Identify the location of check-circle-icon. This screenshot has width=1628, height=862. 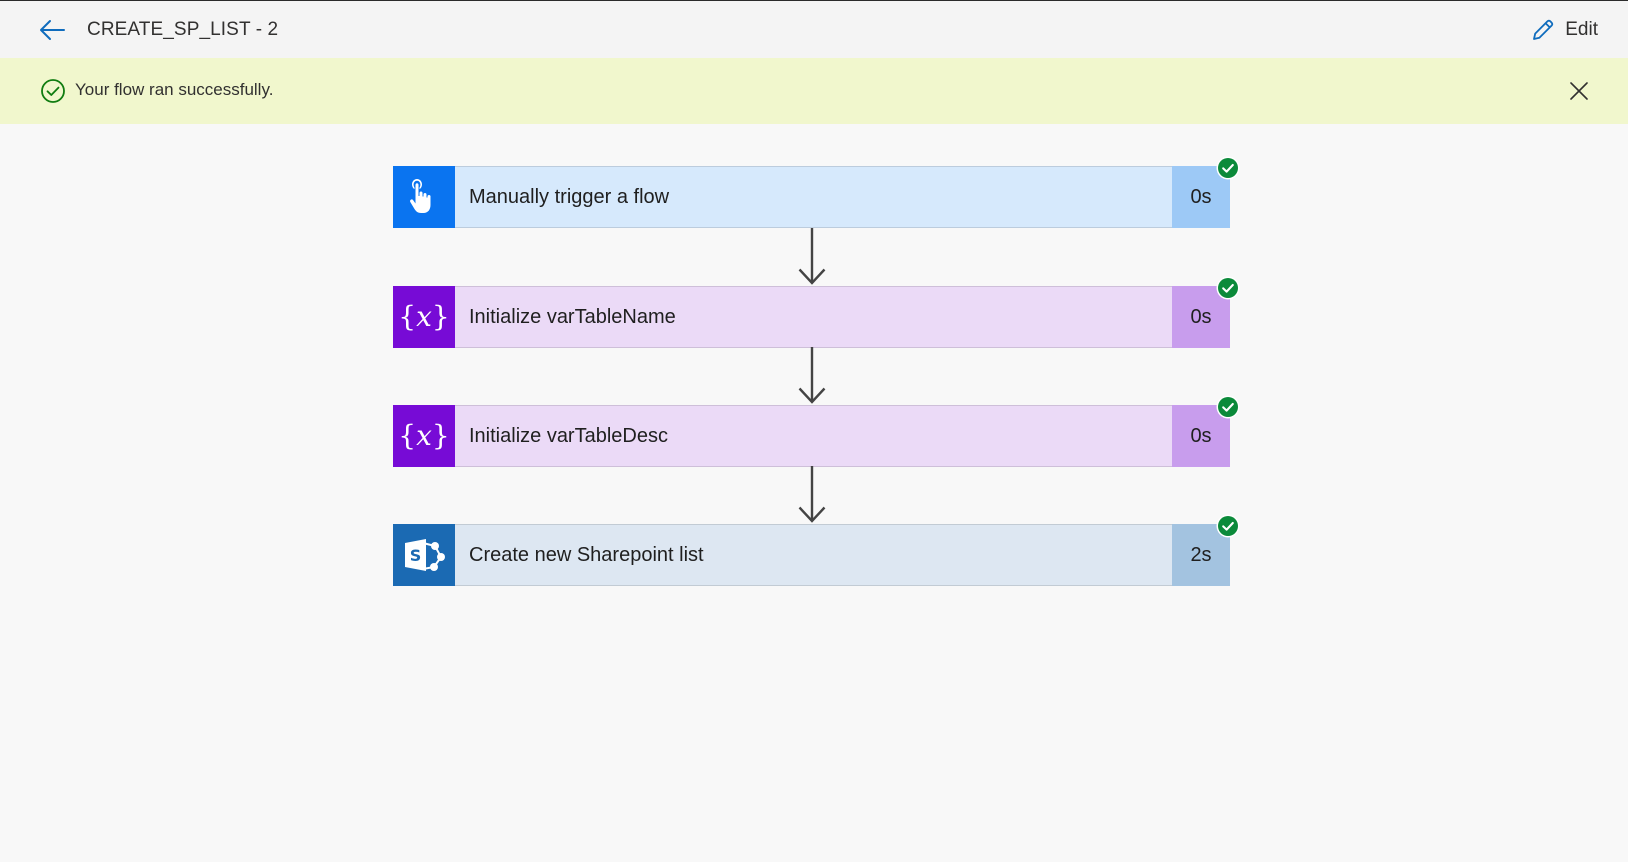
(53, 91).